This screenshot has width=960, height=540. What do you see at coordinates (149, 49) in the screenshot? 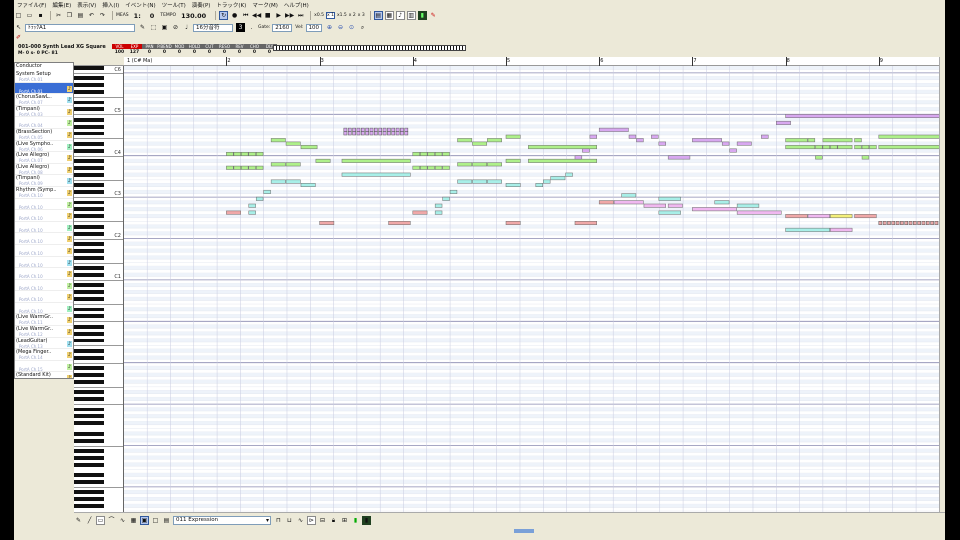
I see `param-2: PAN 0` at bounding box center [149, 49].